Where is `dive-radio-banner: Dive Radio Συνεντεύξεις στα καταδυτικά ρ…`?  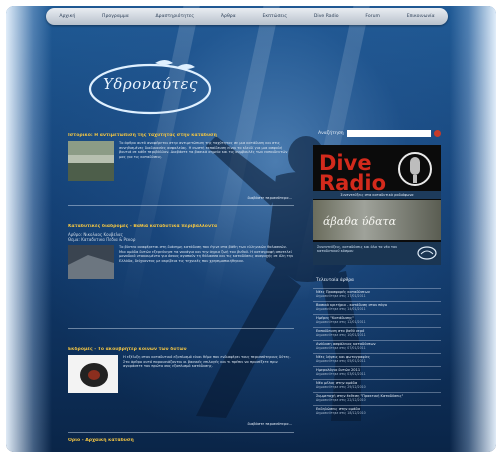 dive-radio-banner: Dive Radio Συνεντεύξεις στα καταδυτικά ρ… is located at coordinates (377, 205).